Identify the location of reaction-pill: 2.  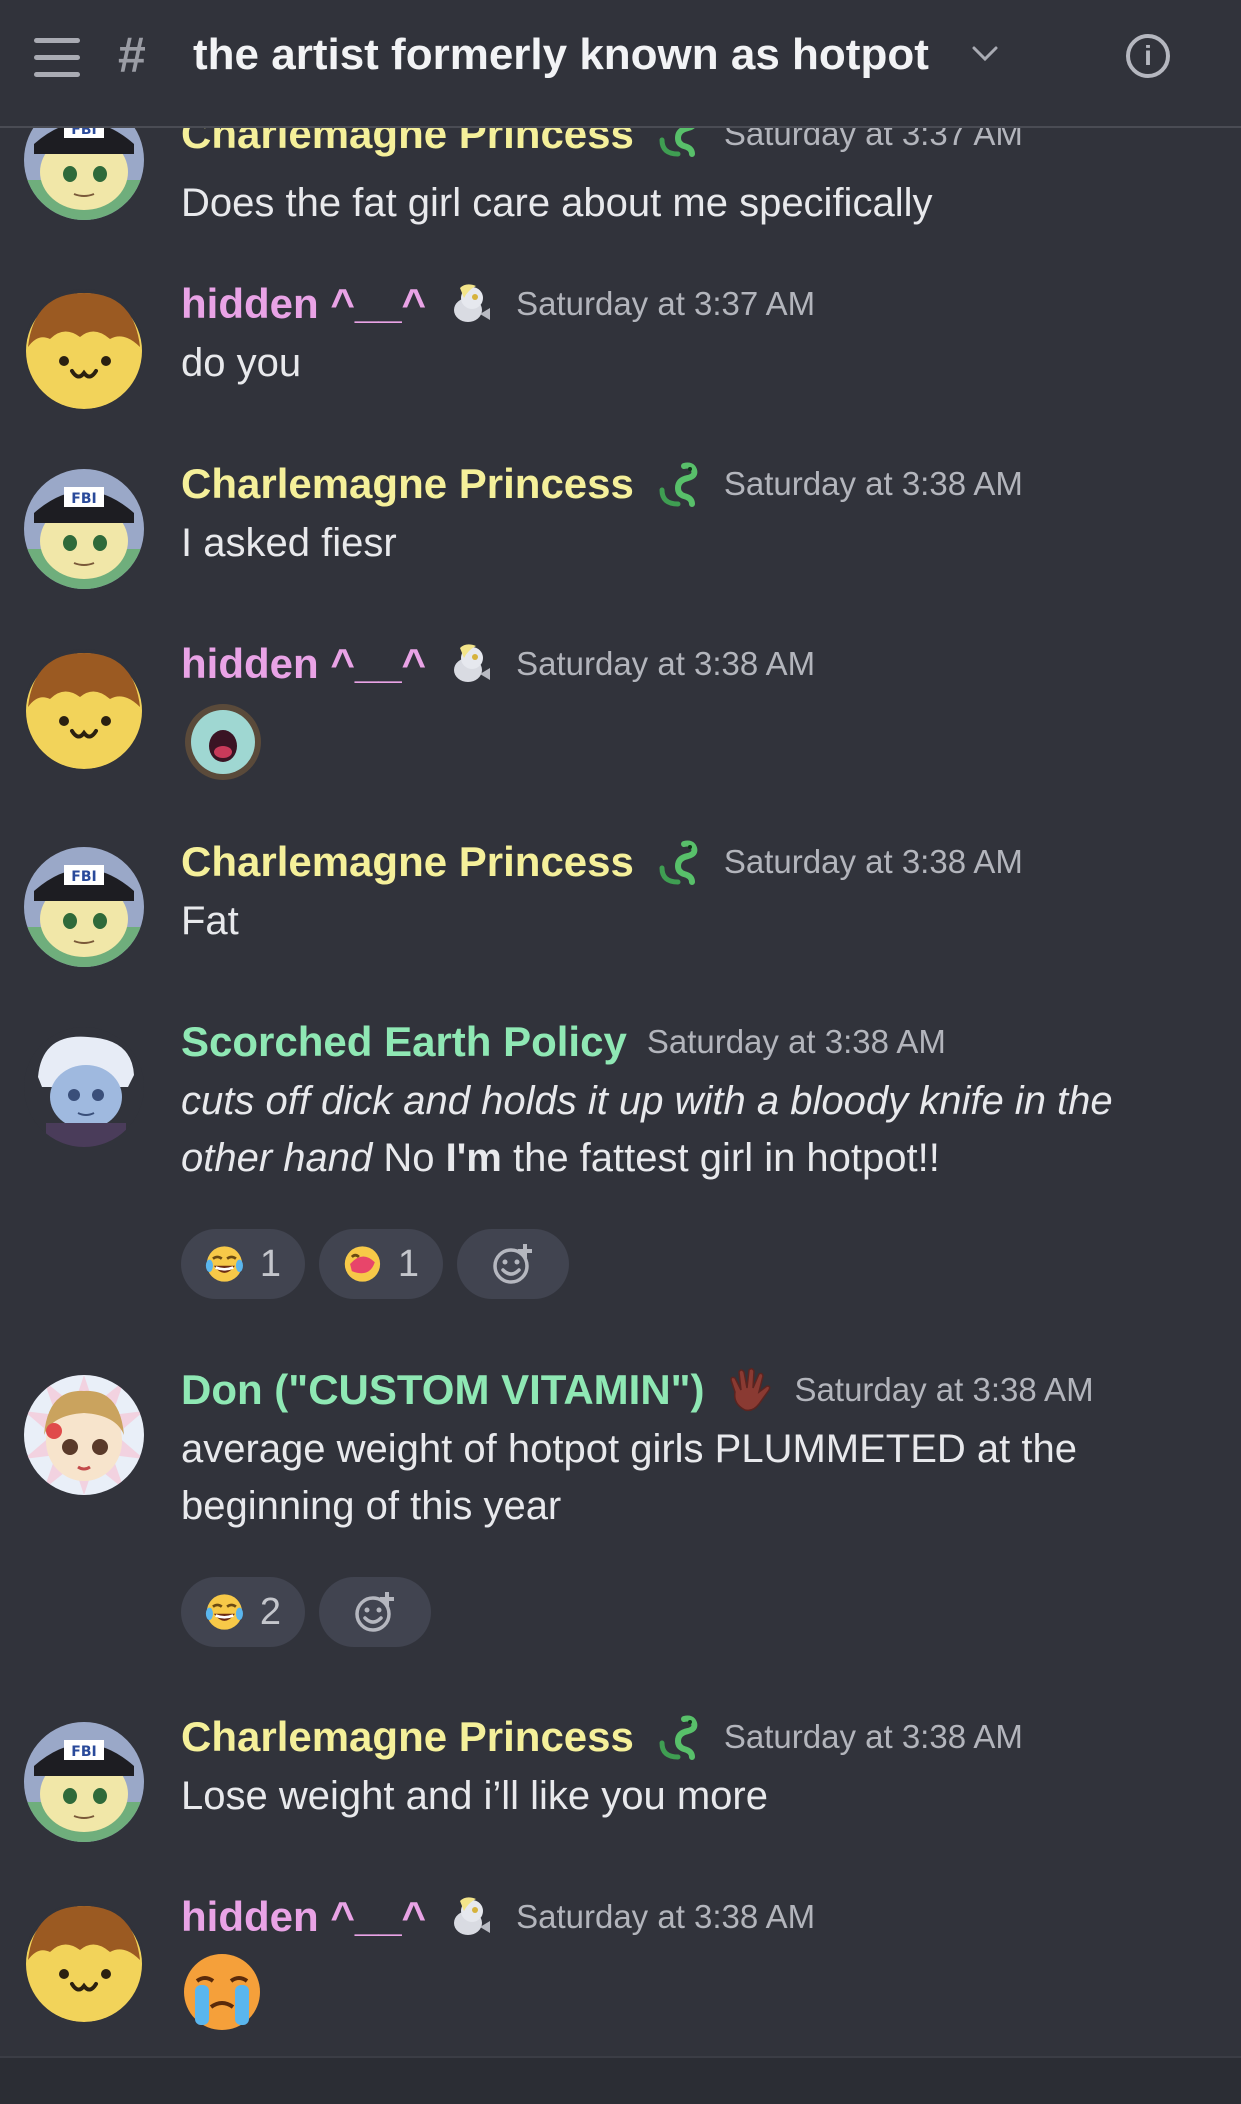
(243, 1612).